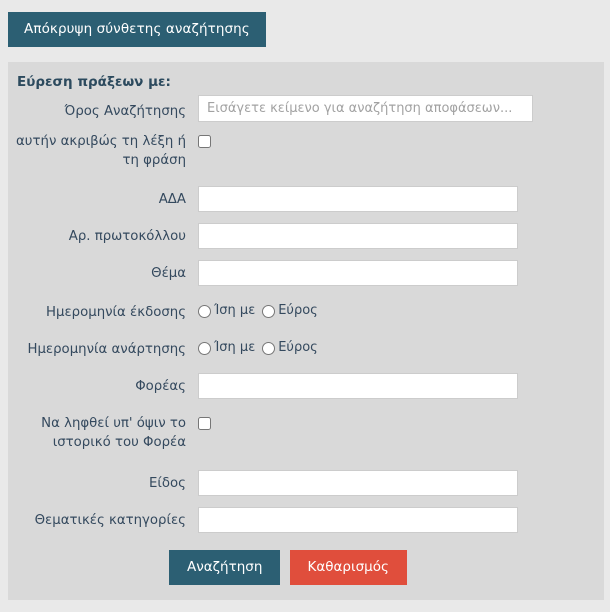 The image size is (610, 612). I want to click on subject-field-wrap, so click(358, 273).